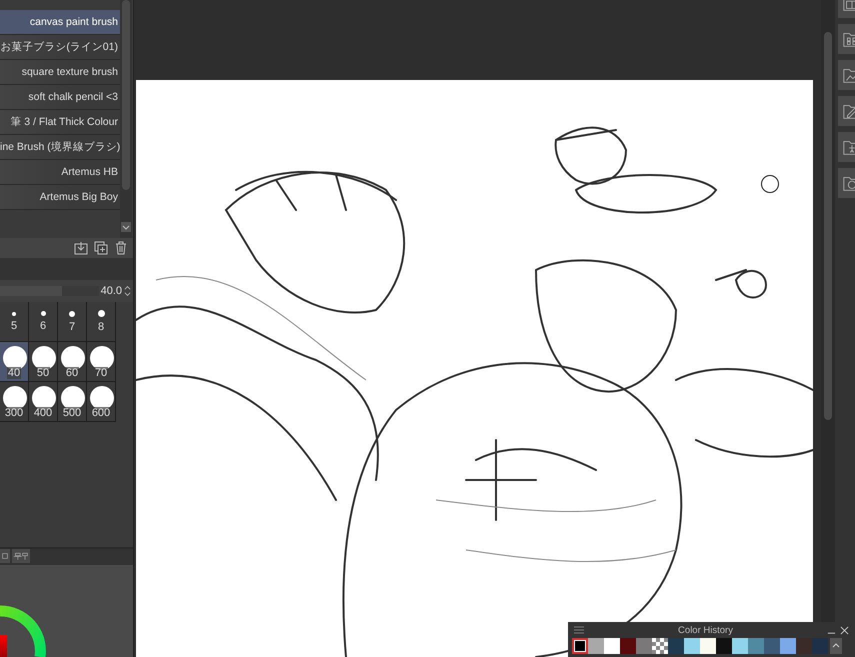 The image size is (855, 657). I want to click on size-preset: 70, so click(101, 362).